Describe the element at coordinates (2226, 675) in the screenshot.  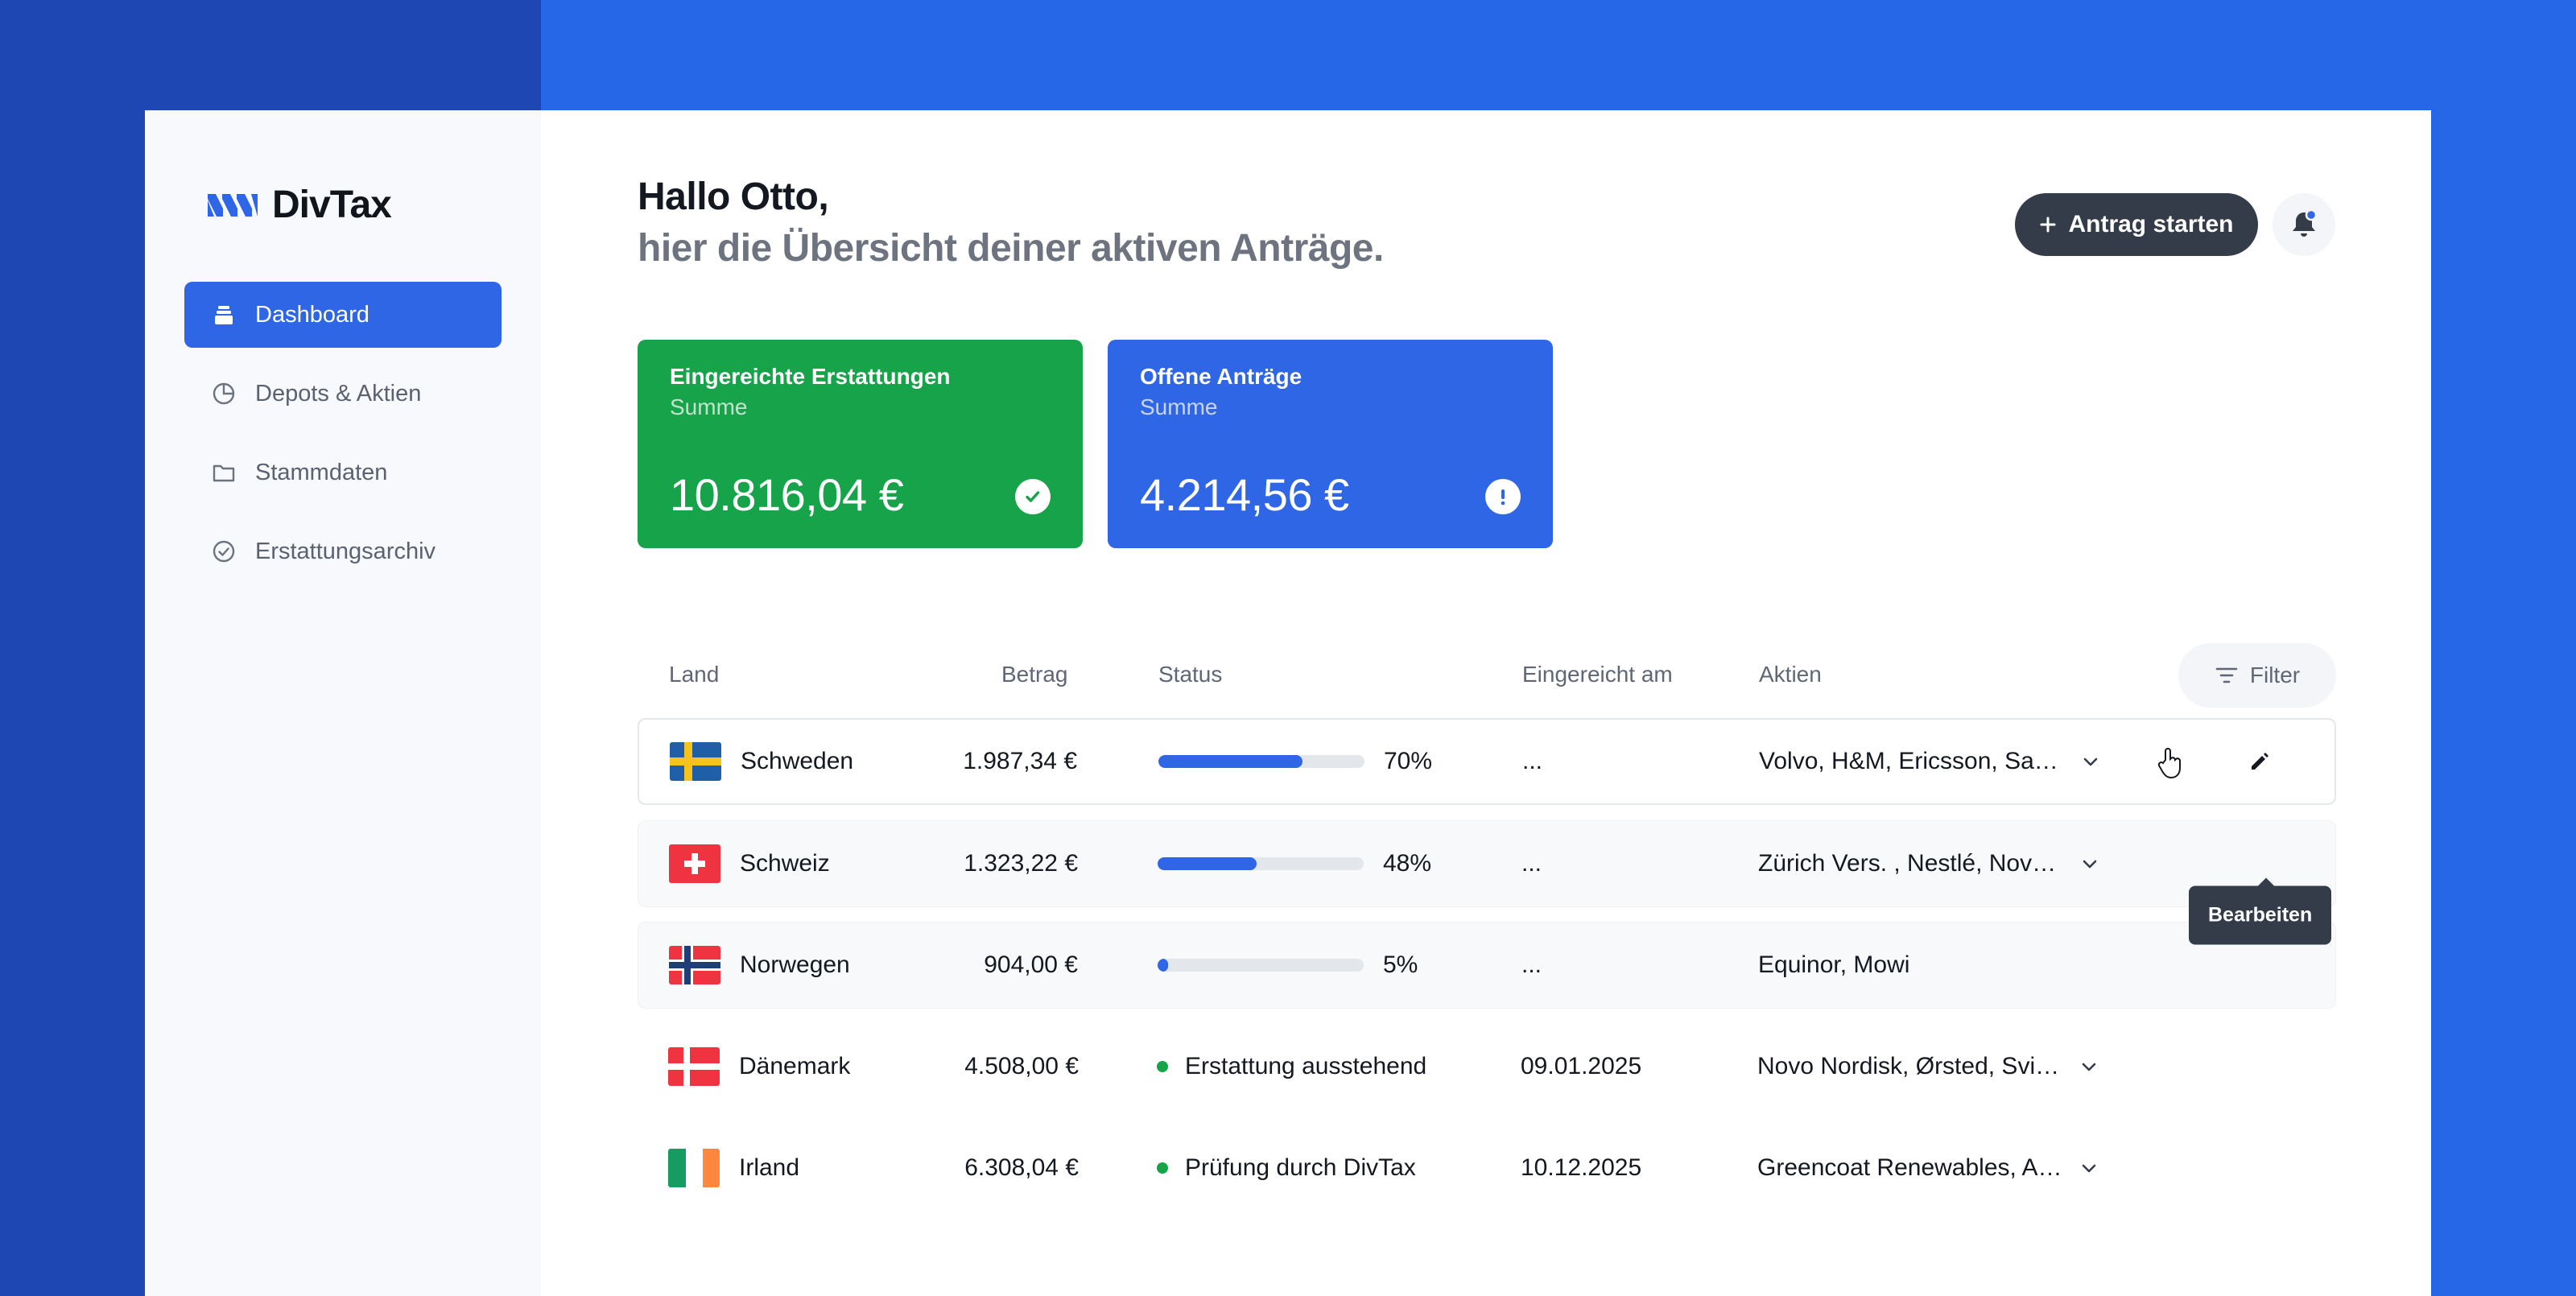
I see `filter-icon` at that location.